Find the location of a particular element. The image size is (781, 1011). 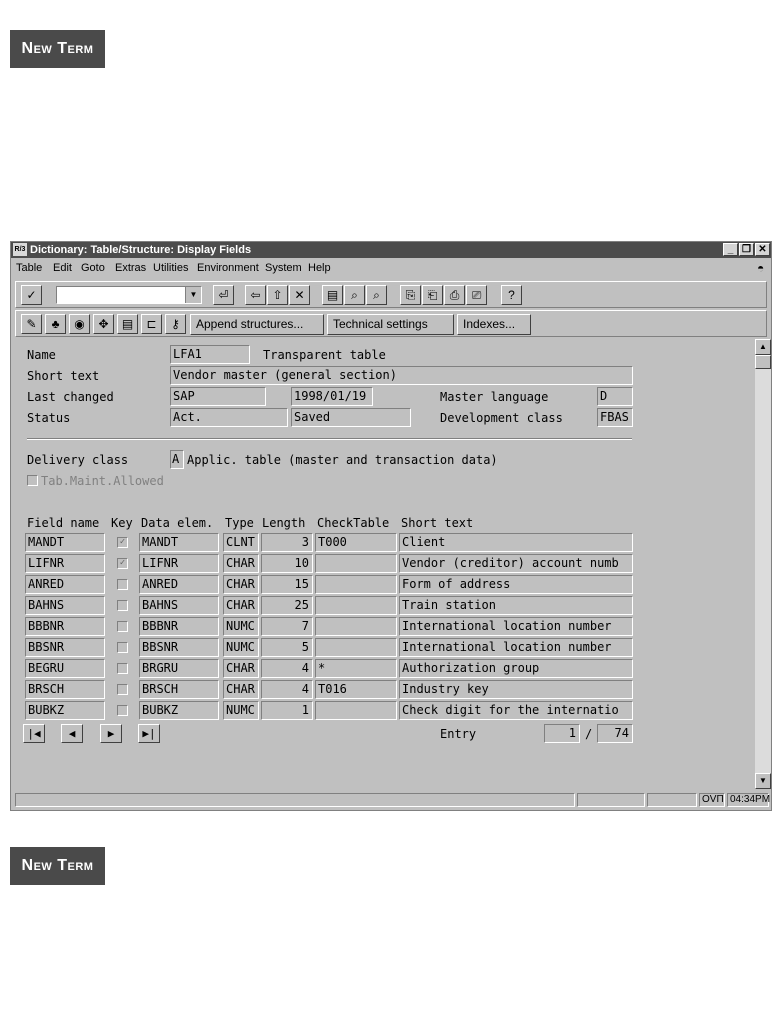

checktable-cell: T016 is located at coordinates (356, 689).